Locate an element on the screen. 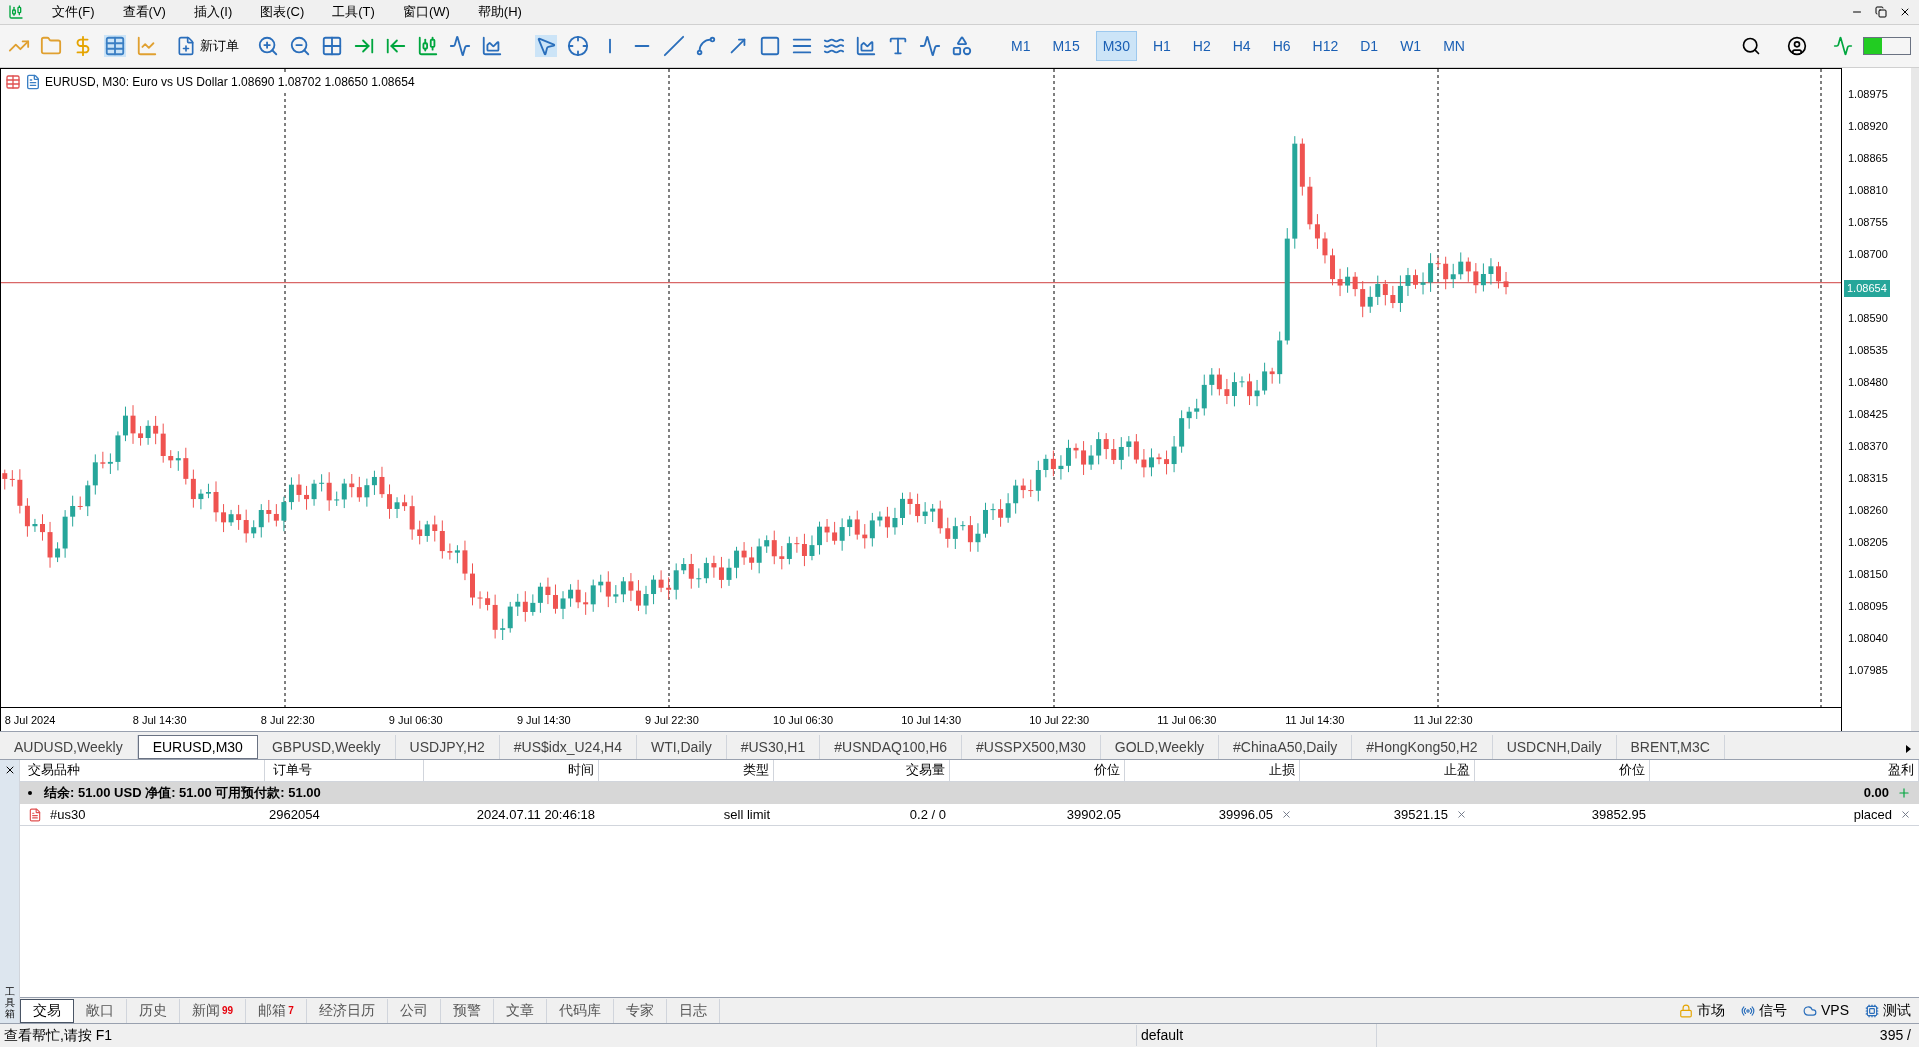 The width and height of the screenshot is (1919, 1047). column-header: 时间 is located at coordinates (511, 770).